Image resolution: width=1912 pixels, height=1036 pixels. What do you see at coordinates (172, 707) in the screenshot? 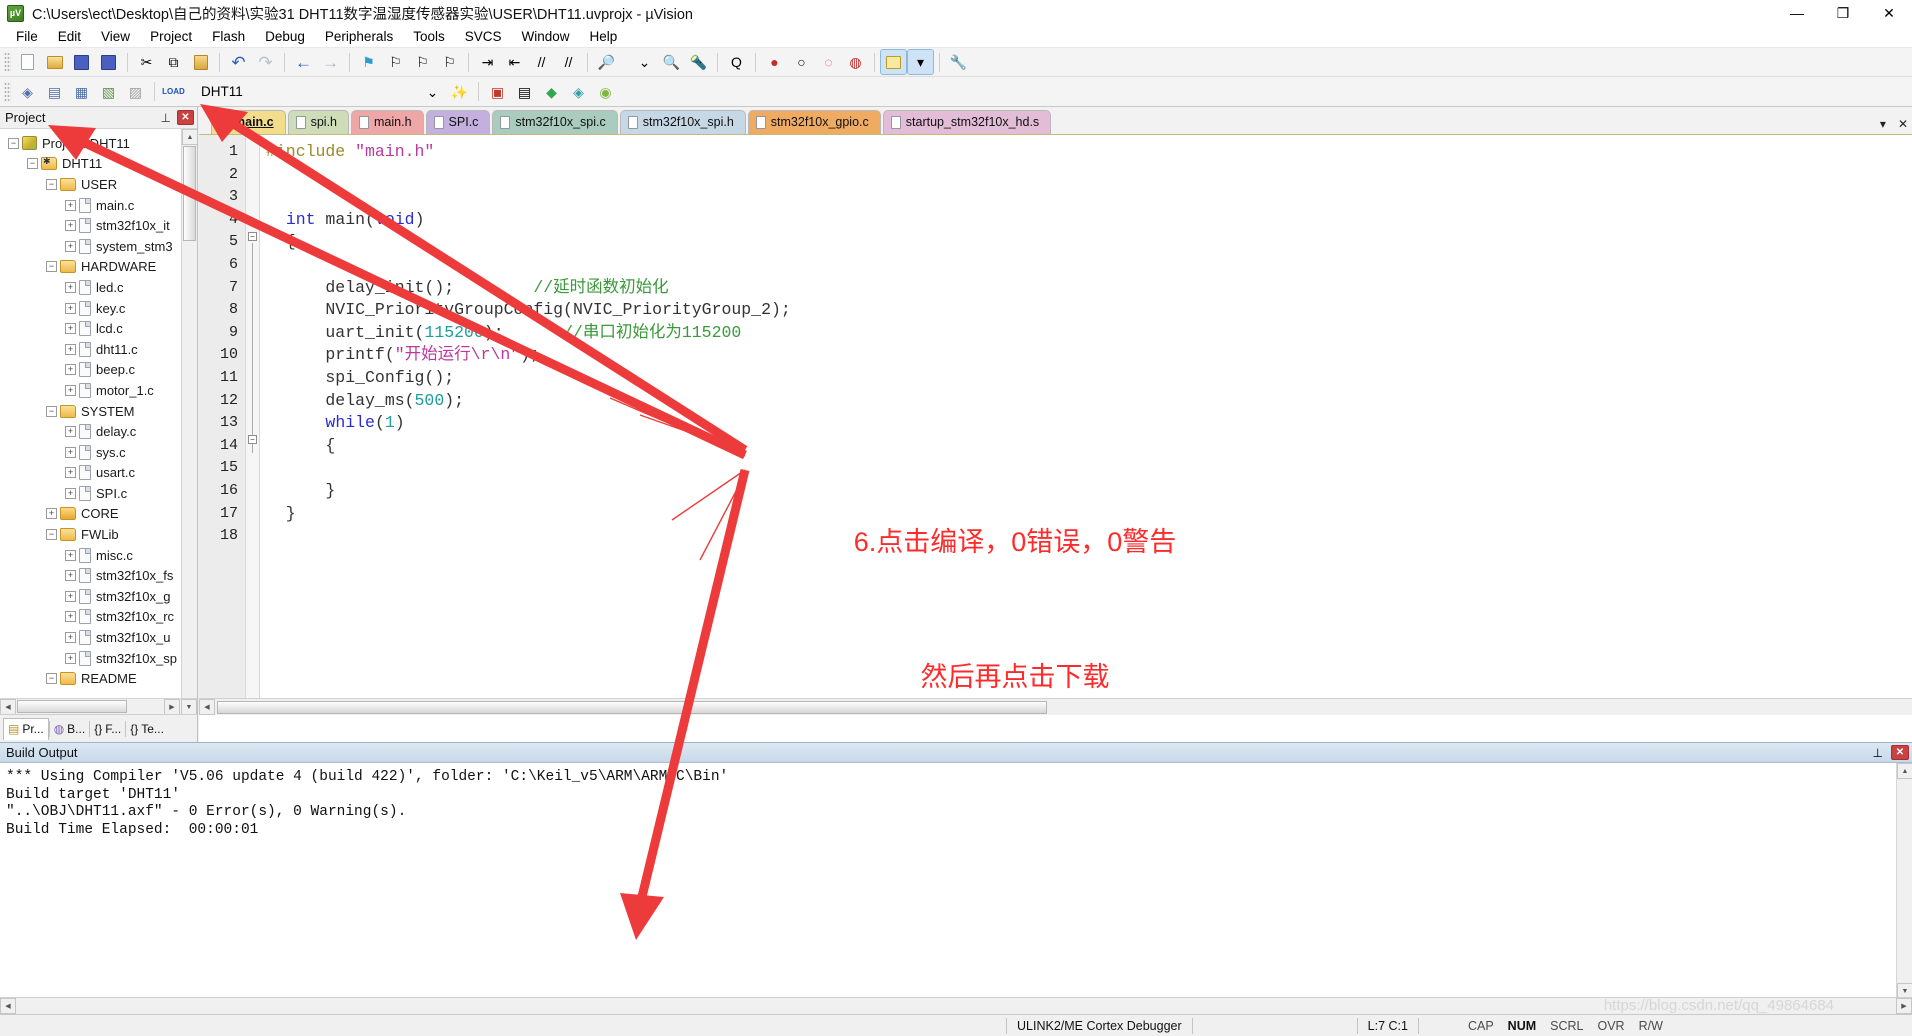
I see `scroll-right-arrow-icon: ▶` at bounding box center [172, 707].